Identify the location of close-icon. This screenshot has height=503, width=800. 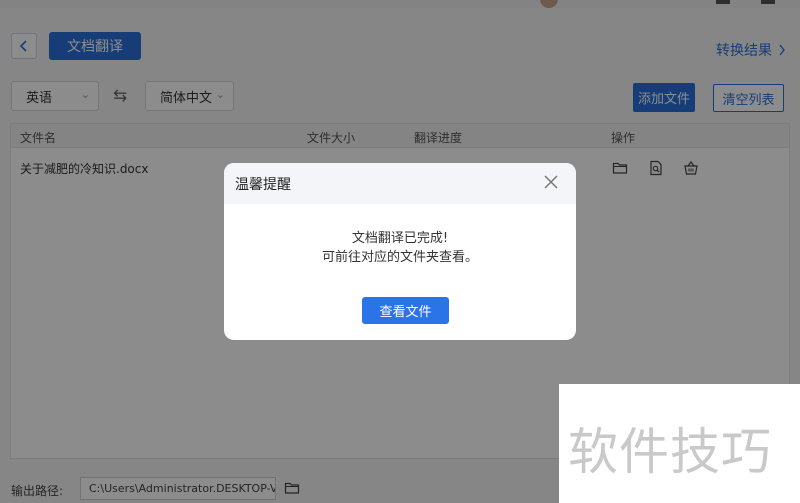
(551, 182).